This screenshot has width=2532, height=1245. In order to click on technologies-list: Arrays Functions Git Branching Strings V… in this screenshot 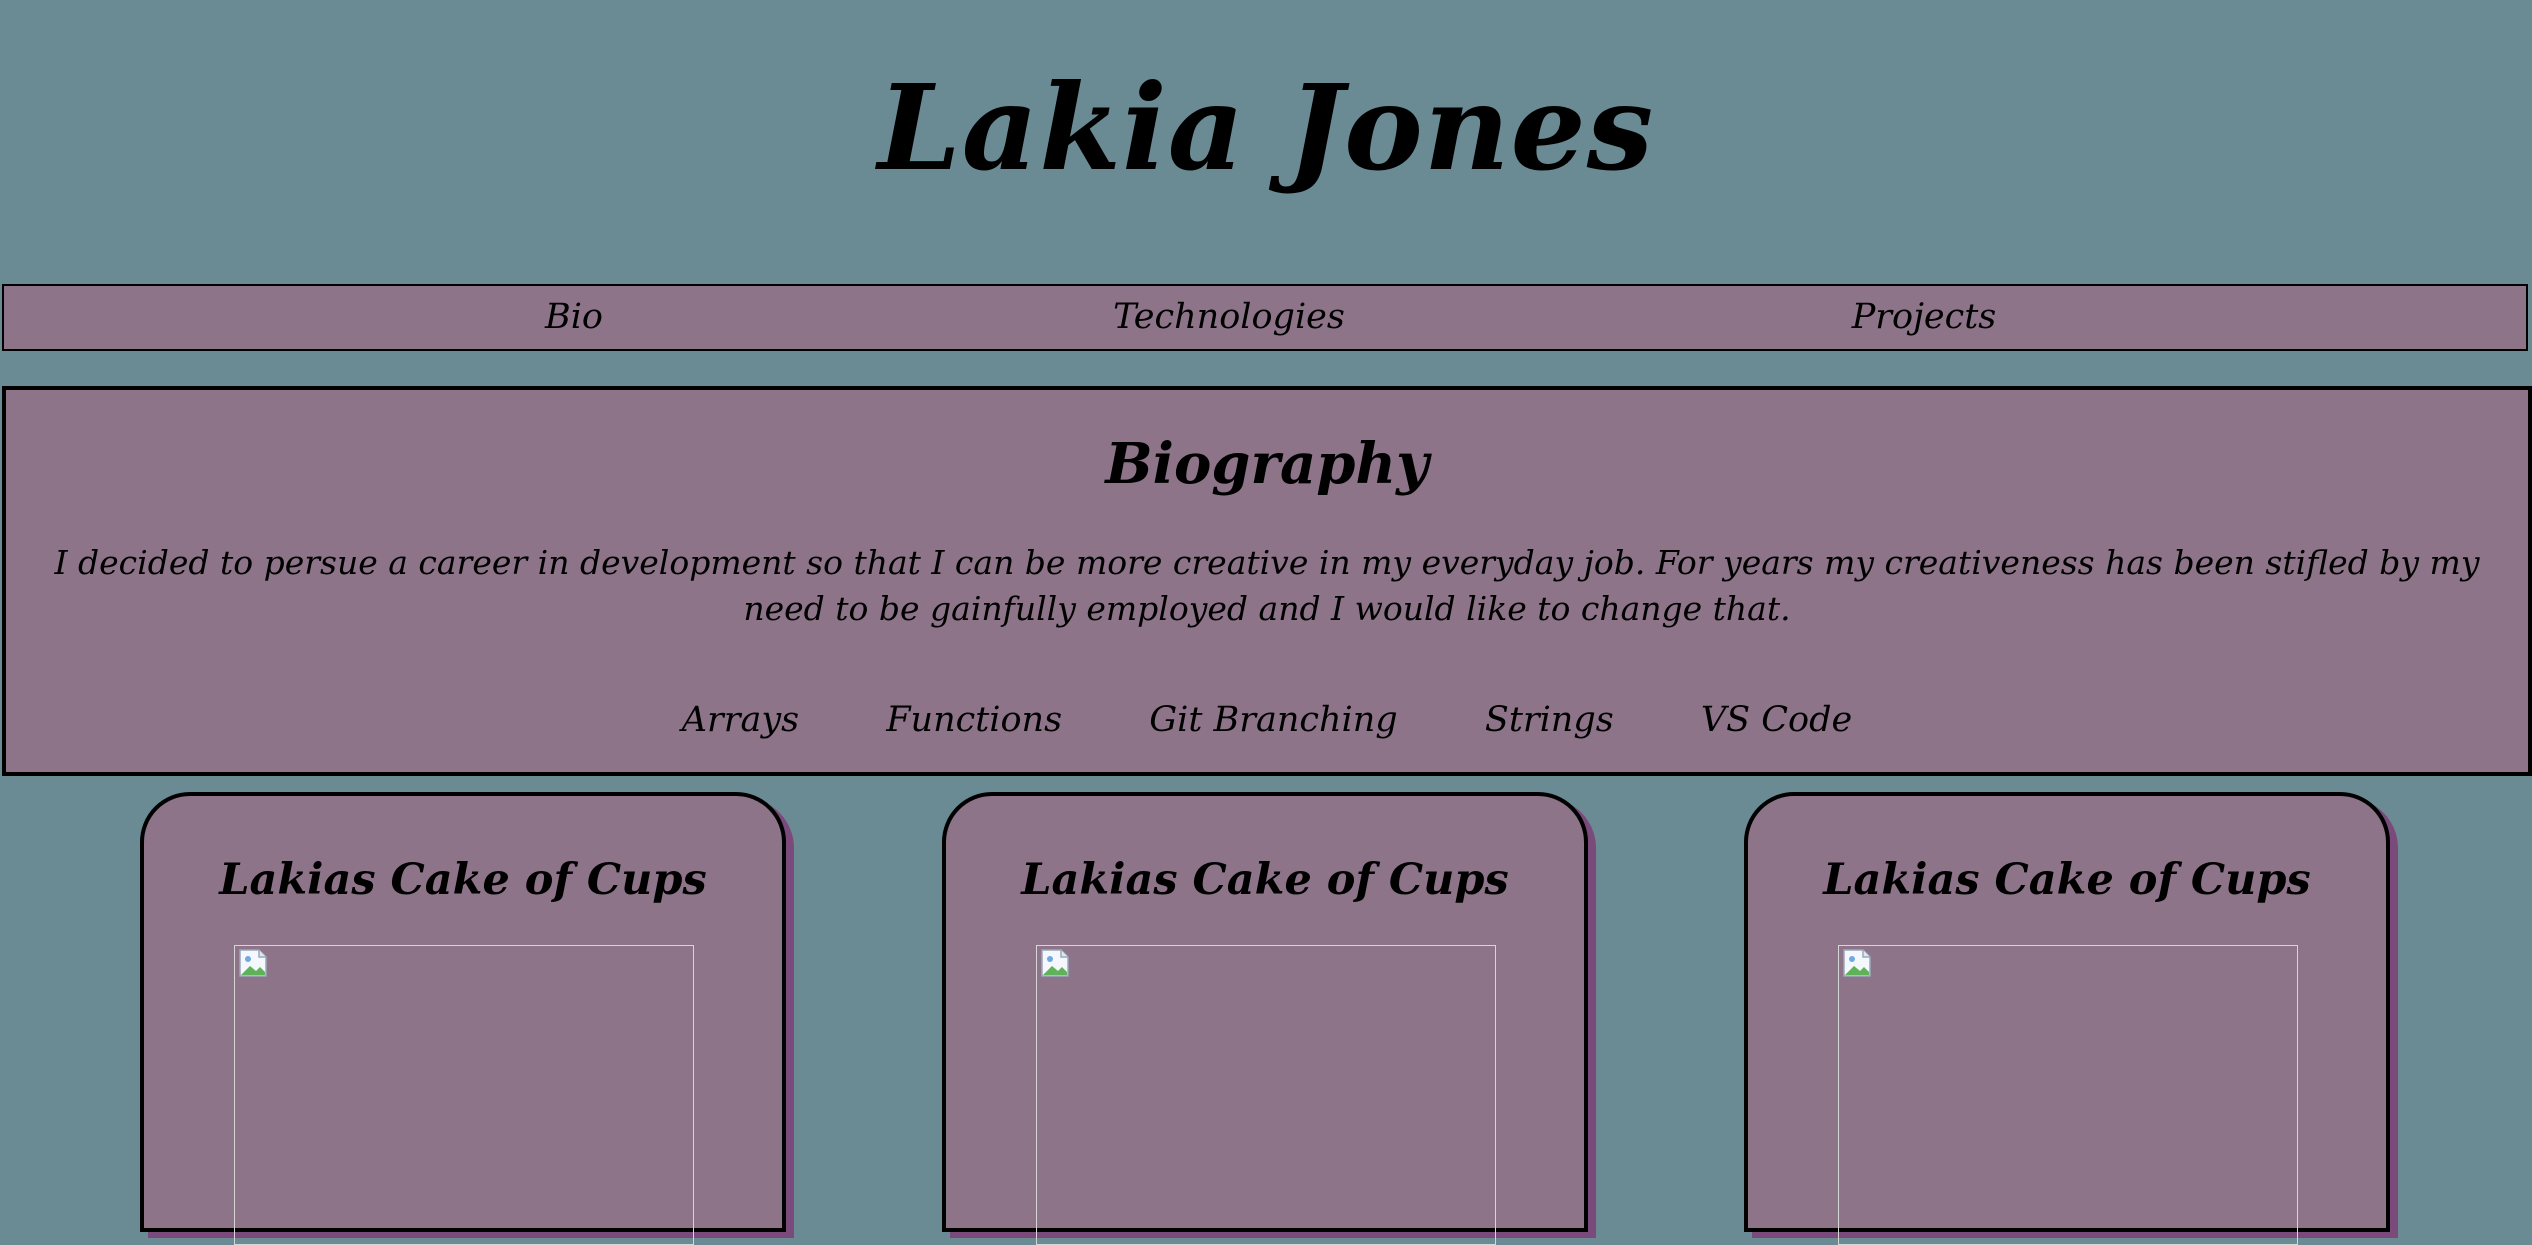, I will do `click(1267, 720)`.